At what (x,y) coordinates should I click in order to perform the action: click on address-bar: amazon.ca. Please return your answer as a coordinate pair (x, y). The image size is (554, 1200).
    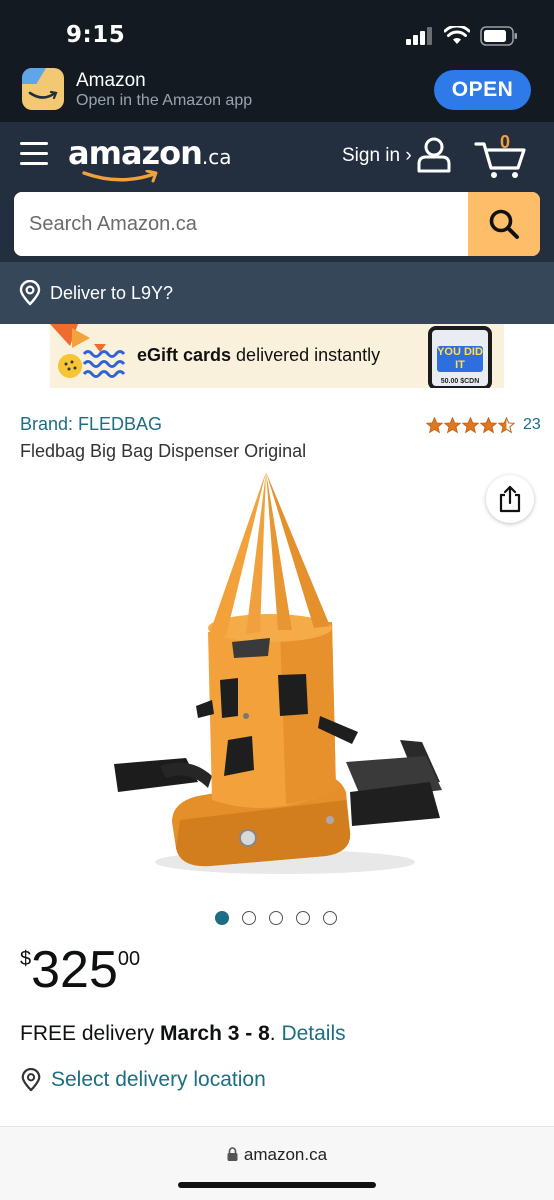
    Looking at the image, I should click on (277, 1155).